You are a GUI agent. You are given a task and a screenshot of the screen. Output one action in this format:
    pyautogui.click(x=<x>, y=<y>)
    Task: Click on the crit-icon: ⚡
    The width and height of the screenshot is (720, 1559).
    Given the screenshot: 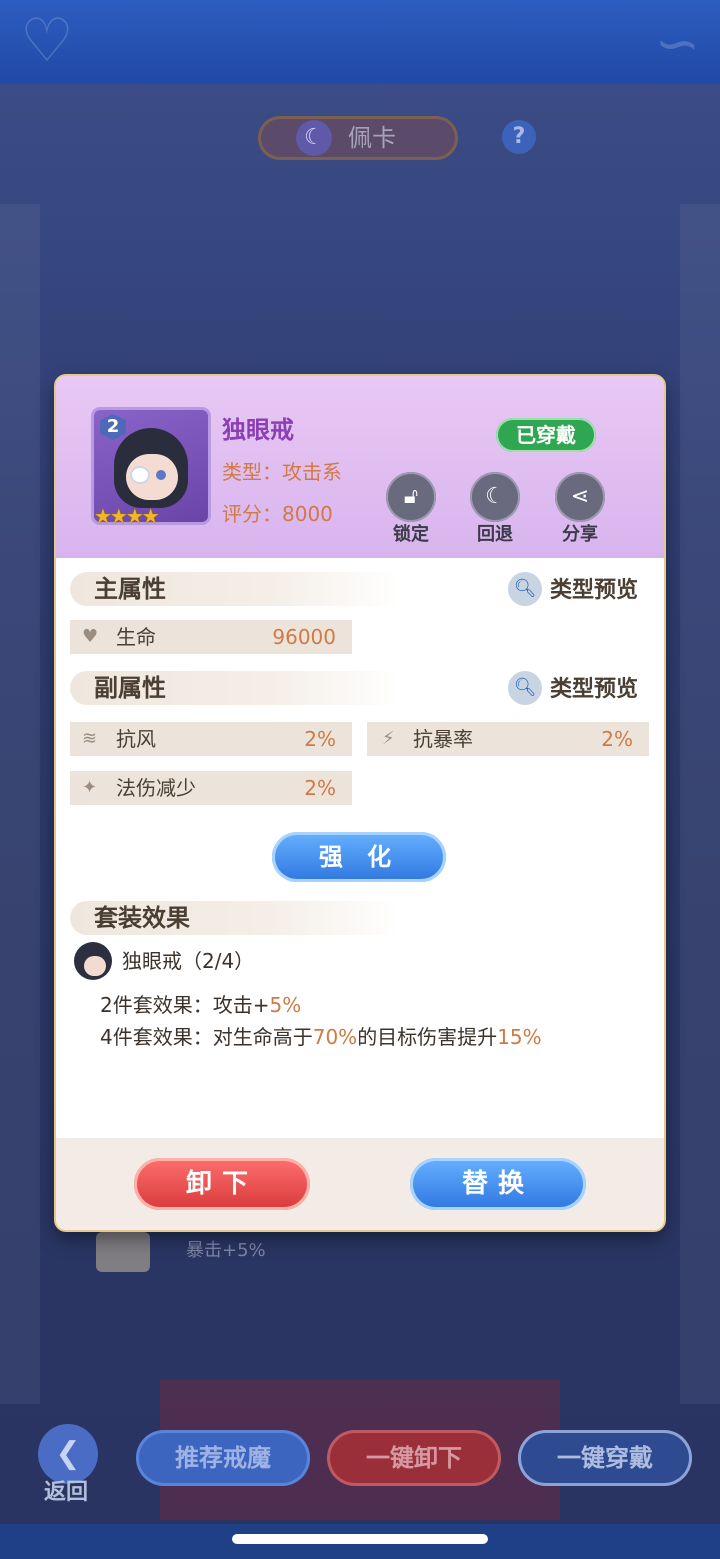 What is the action you would take?
    pyautogui.click(x=388, y=738)
    